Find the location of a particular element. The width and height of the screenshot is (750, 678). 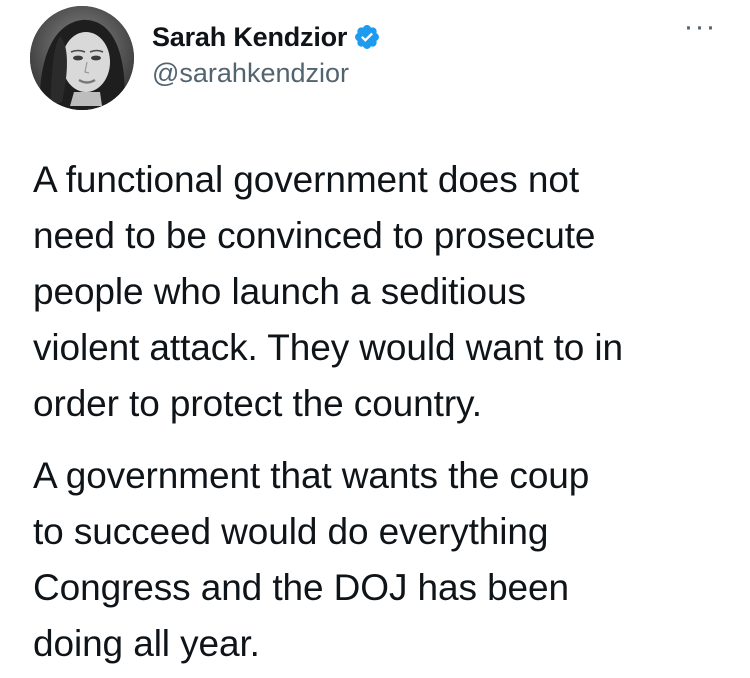

more-options-icon: ··· is located at coordinates (700, 26).